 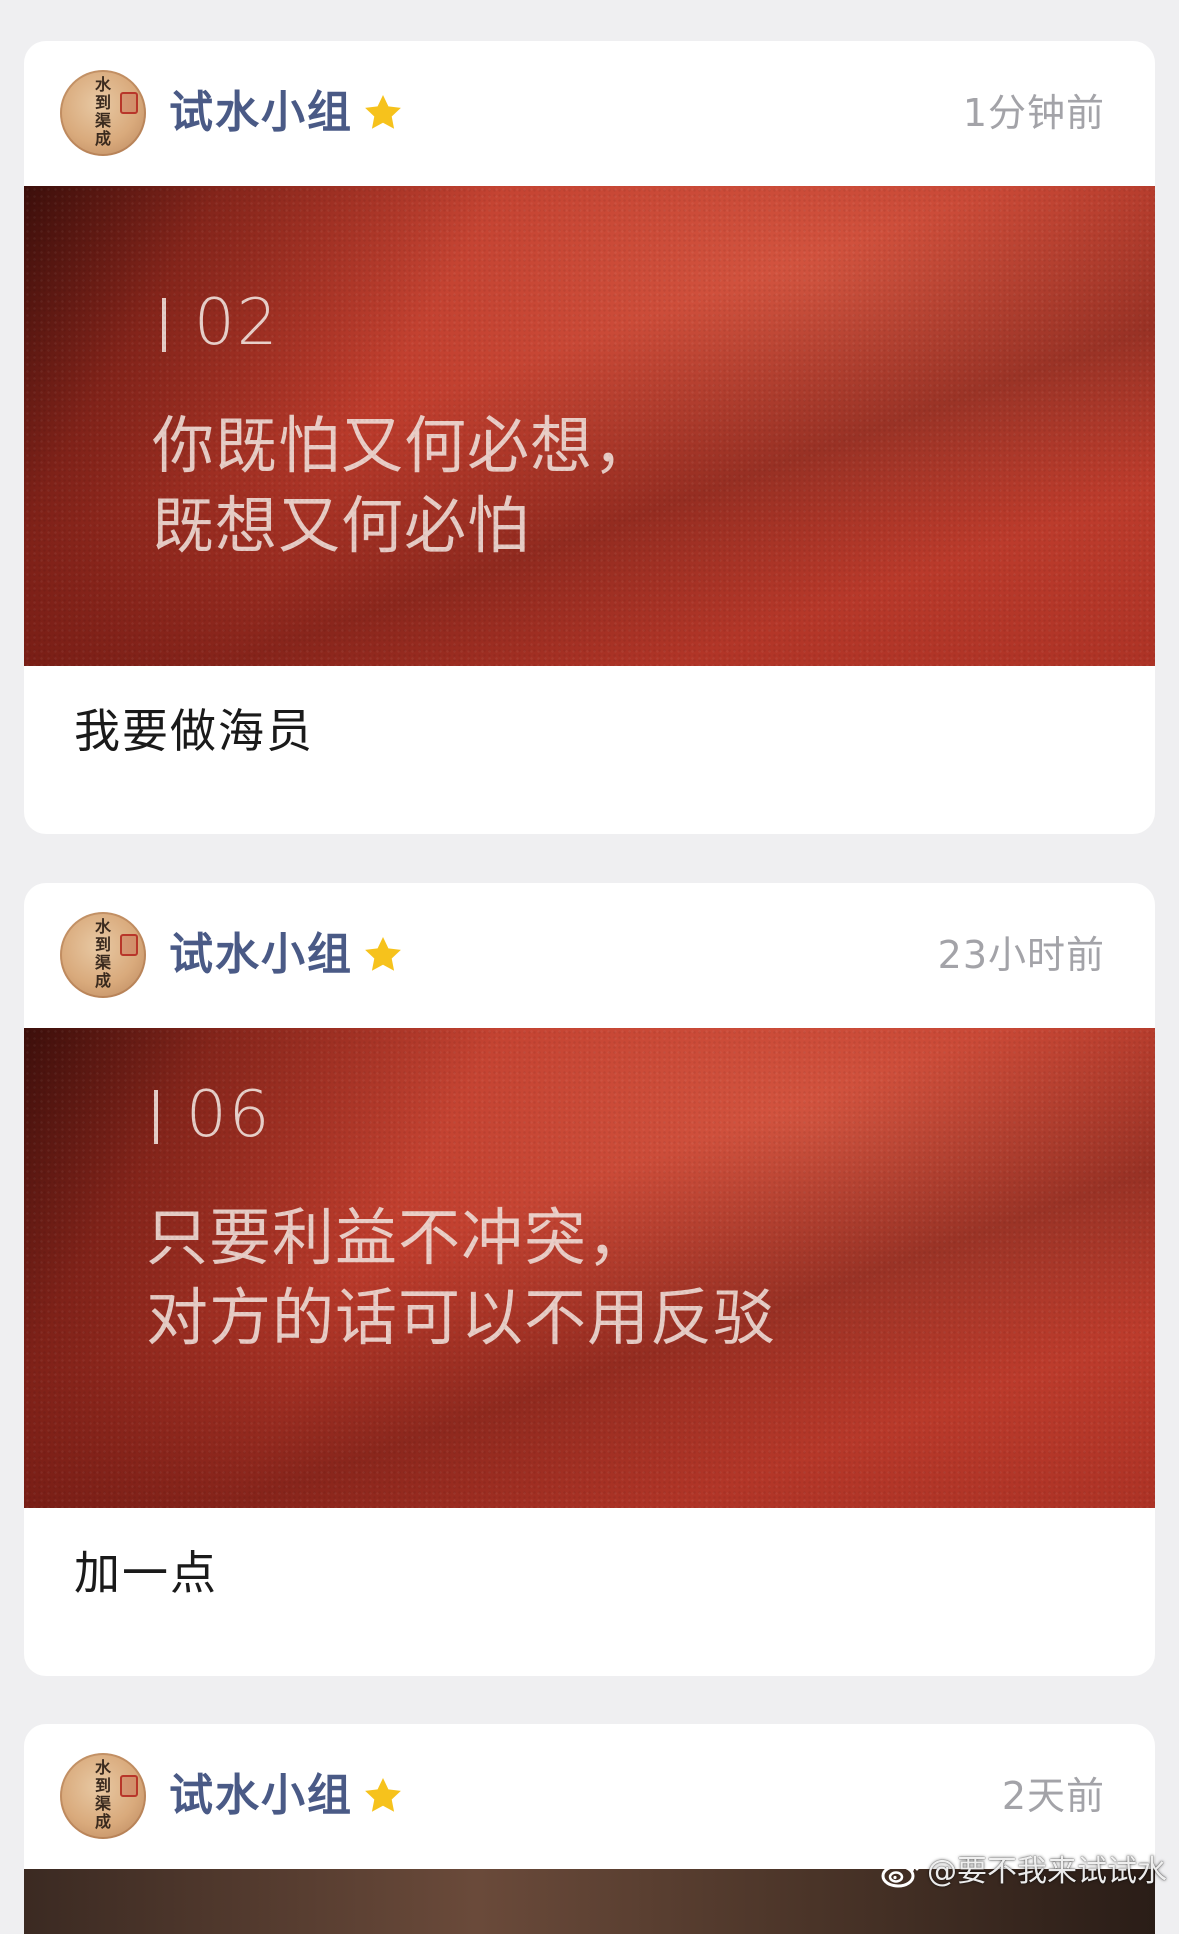 What do you see at coordinates (589, 955) in the screenshot?
I see `post-header: 水到渠成 试水小组 23小时前` at bounding box center [589, 955].